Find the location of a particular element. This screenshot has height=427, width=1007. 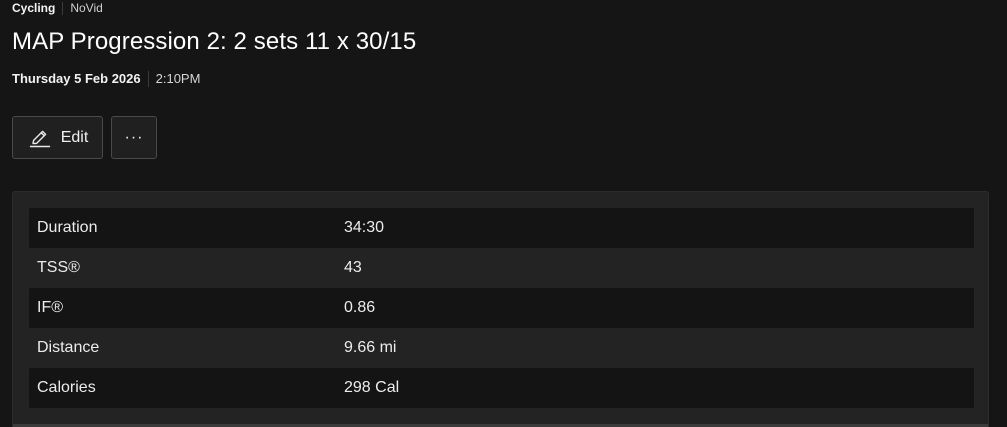

stat-row-calories: Calories 298 Cal is located at coordinates (501, 388).